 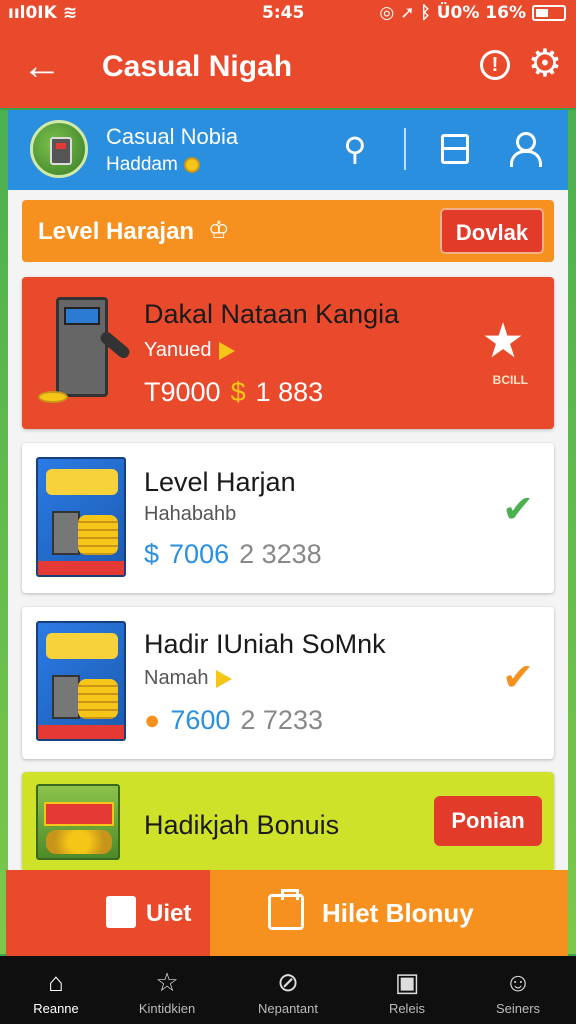 I want to click on app-bar: ← Casual Nigah ! ⚙, so click(x=288, y=68).